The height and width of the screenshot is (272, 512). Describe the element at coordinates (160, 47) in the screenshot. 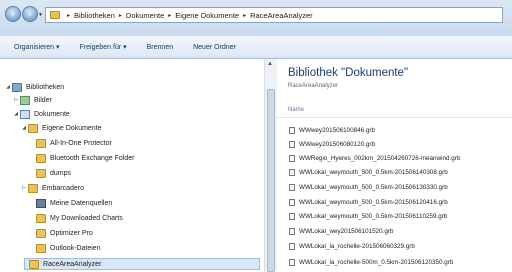

I see `burn-button: Brennen` at that location.